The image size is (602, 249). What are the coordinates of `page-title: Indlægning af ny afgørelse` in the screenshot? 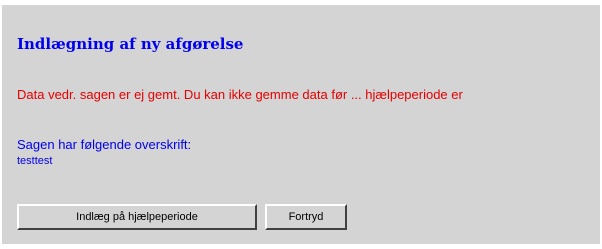 It's located at (130, 44).